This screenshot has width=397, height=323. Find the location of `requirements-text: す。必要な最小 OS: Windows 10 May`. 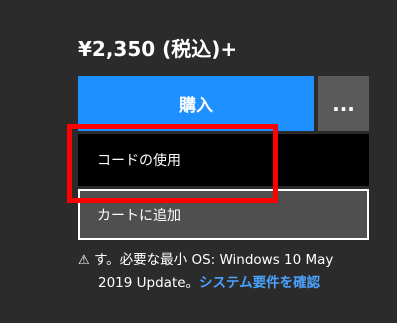

requirements-text: す。必要な最小 OS: Windows 10 May is located at coordinates (214, 260).